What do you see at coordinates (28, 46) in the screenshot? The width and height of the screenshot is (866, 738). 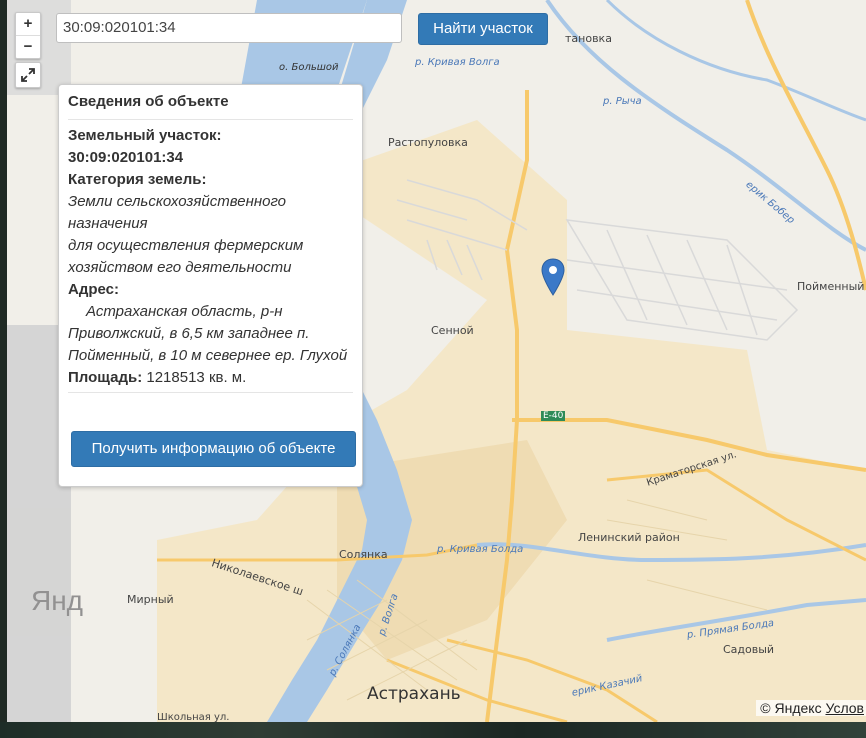 I see `zoom-out-button: −` at bounding box center [28, 46].